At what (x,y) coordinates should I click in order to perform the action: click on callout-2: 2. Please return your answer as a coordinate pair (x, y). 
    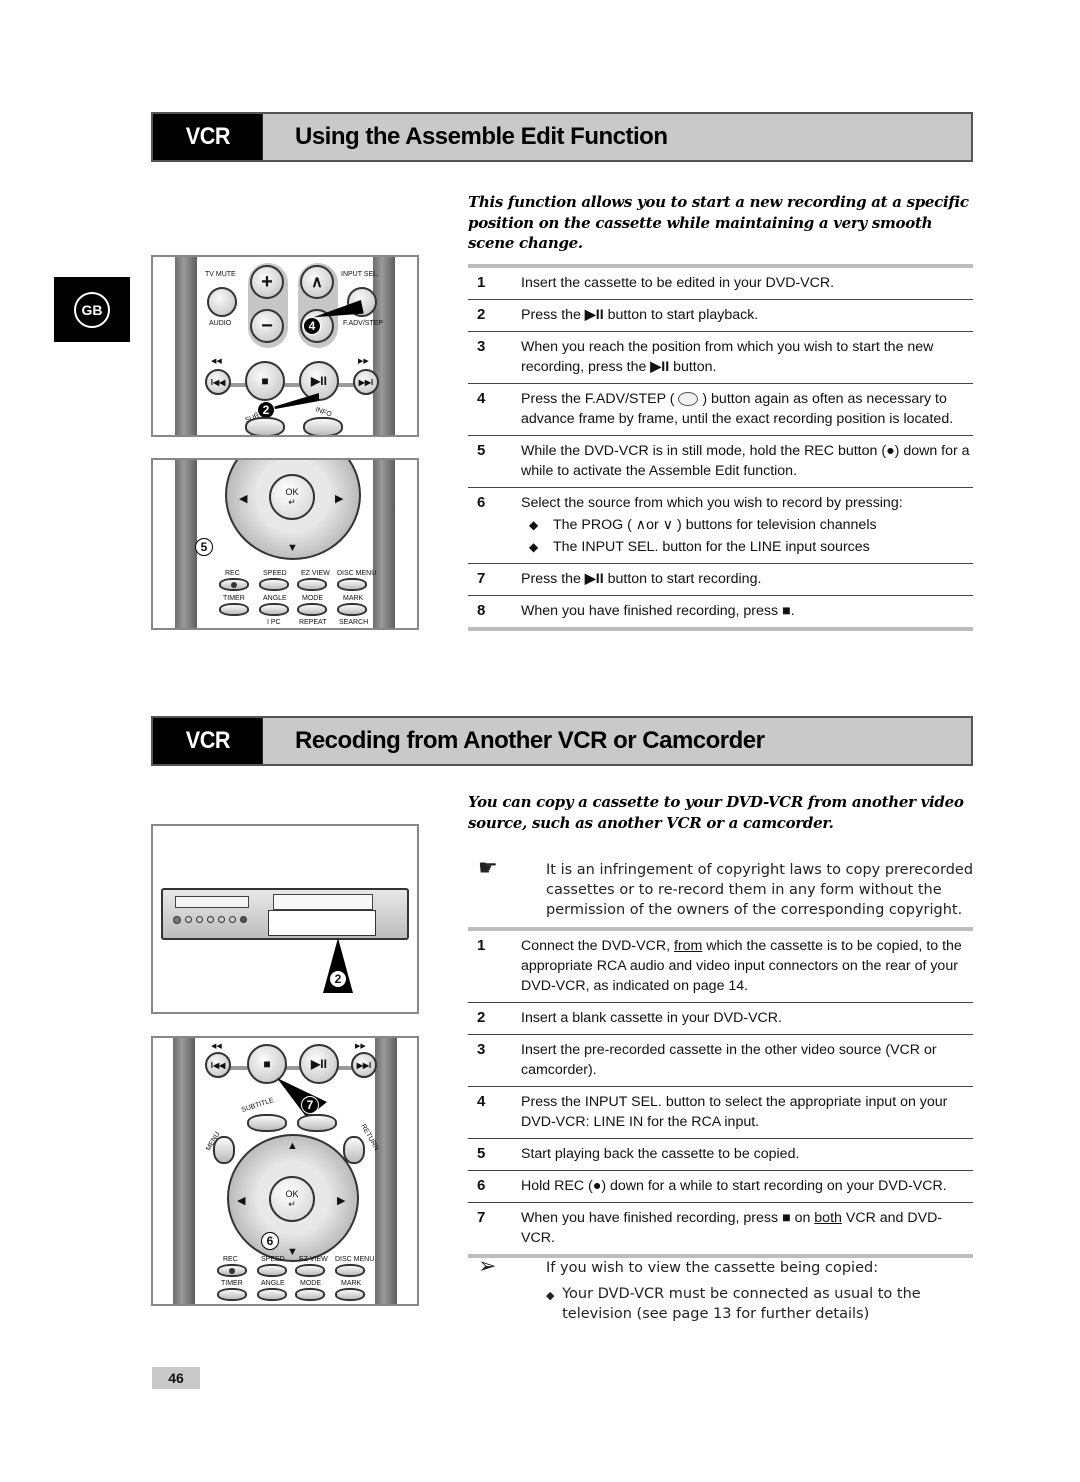
    Looking at the image, I should click on (338, 979).